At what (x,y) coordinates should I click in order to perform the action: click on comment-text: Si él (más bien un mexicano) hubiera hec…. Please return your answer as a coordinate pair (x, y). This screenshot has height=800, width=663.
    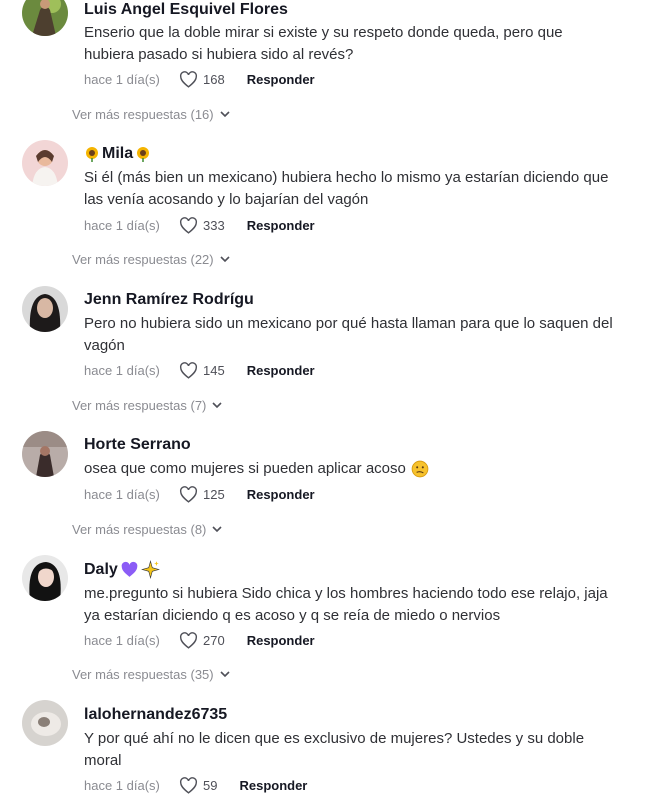
    Looking at the image, I should click on (346, 188).